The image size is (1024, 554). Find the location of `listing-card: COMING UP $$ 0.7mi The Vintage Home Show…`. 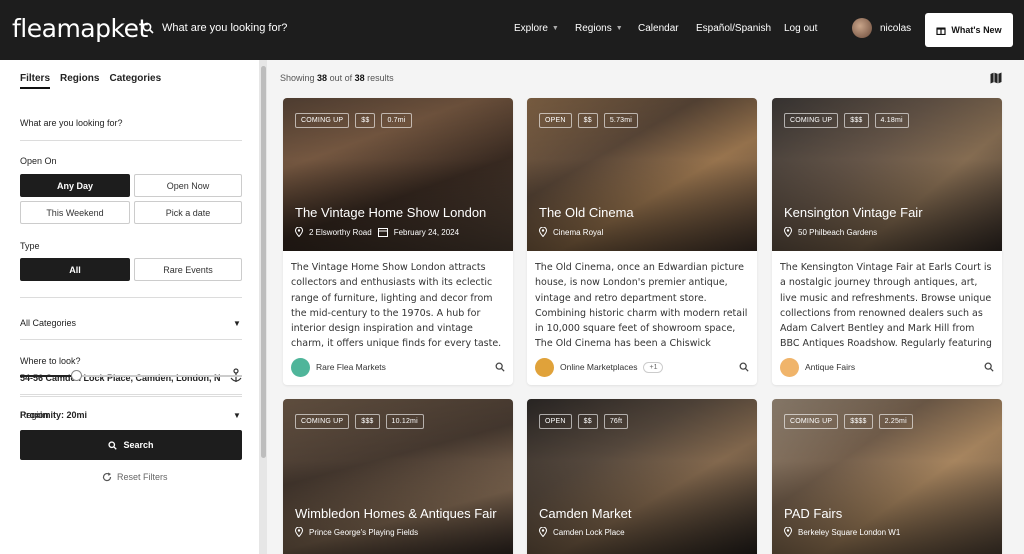

listing-card: COMING UP $$ 0.7mi The Vintage Home Show… is located at coordinates (398, 241).